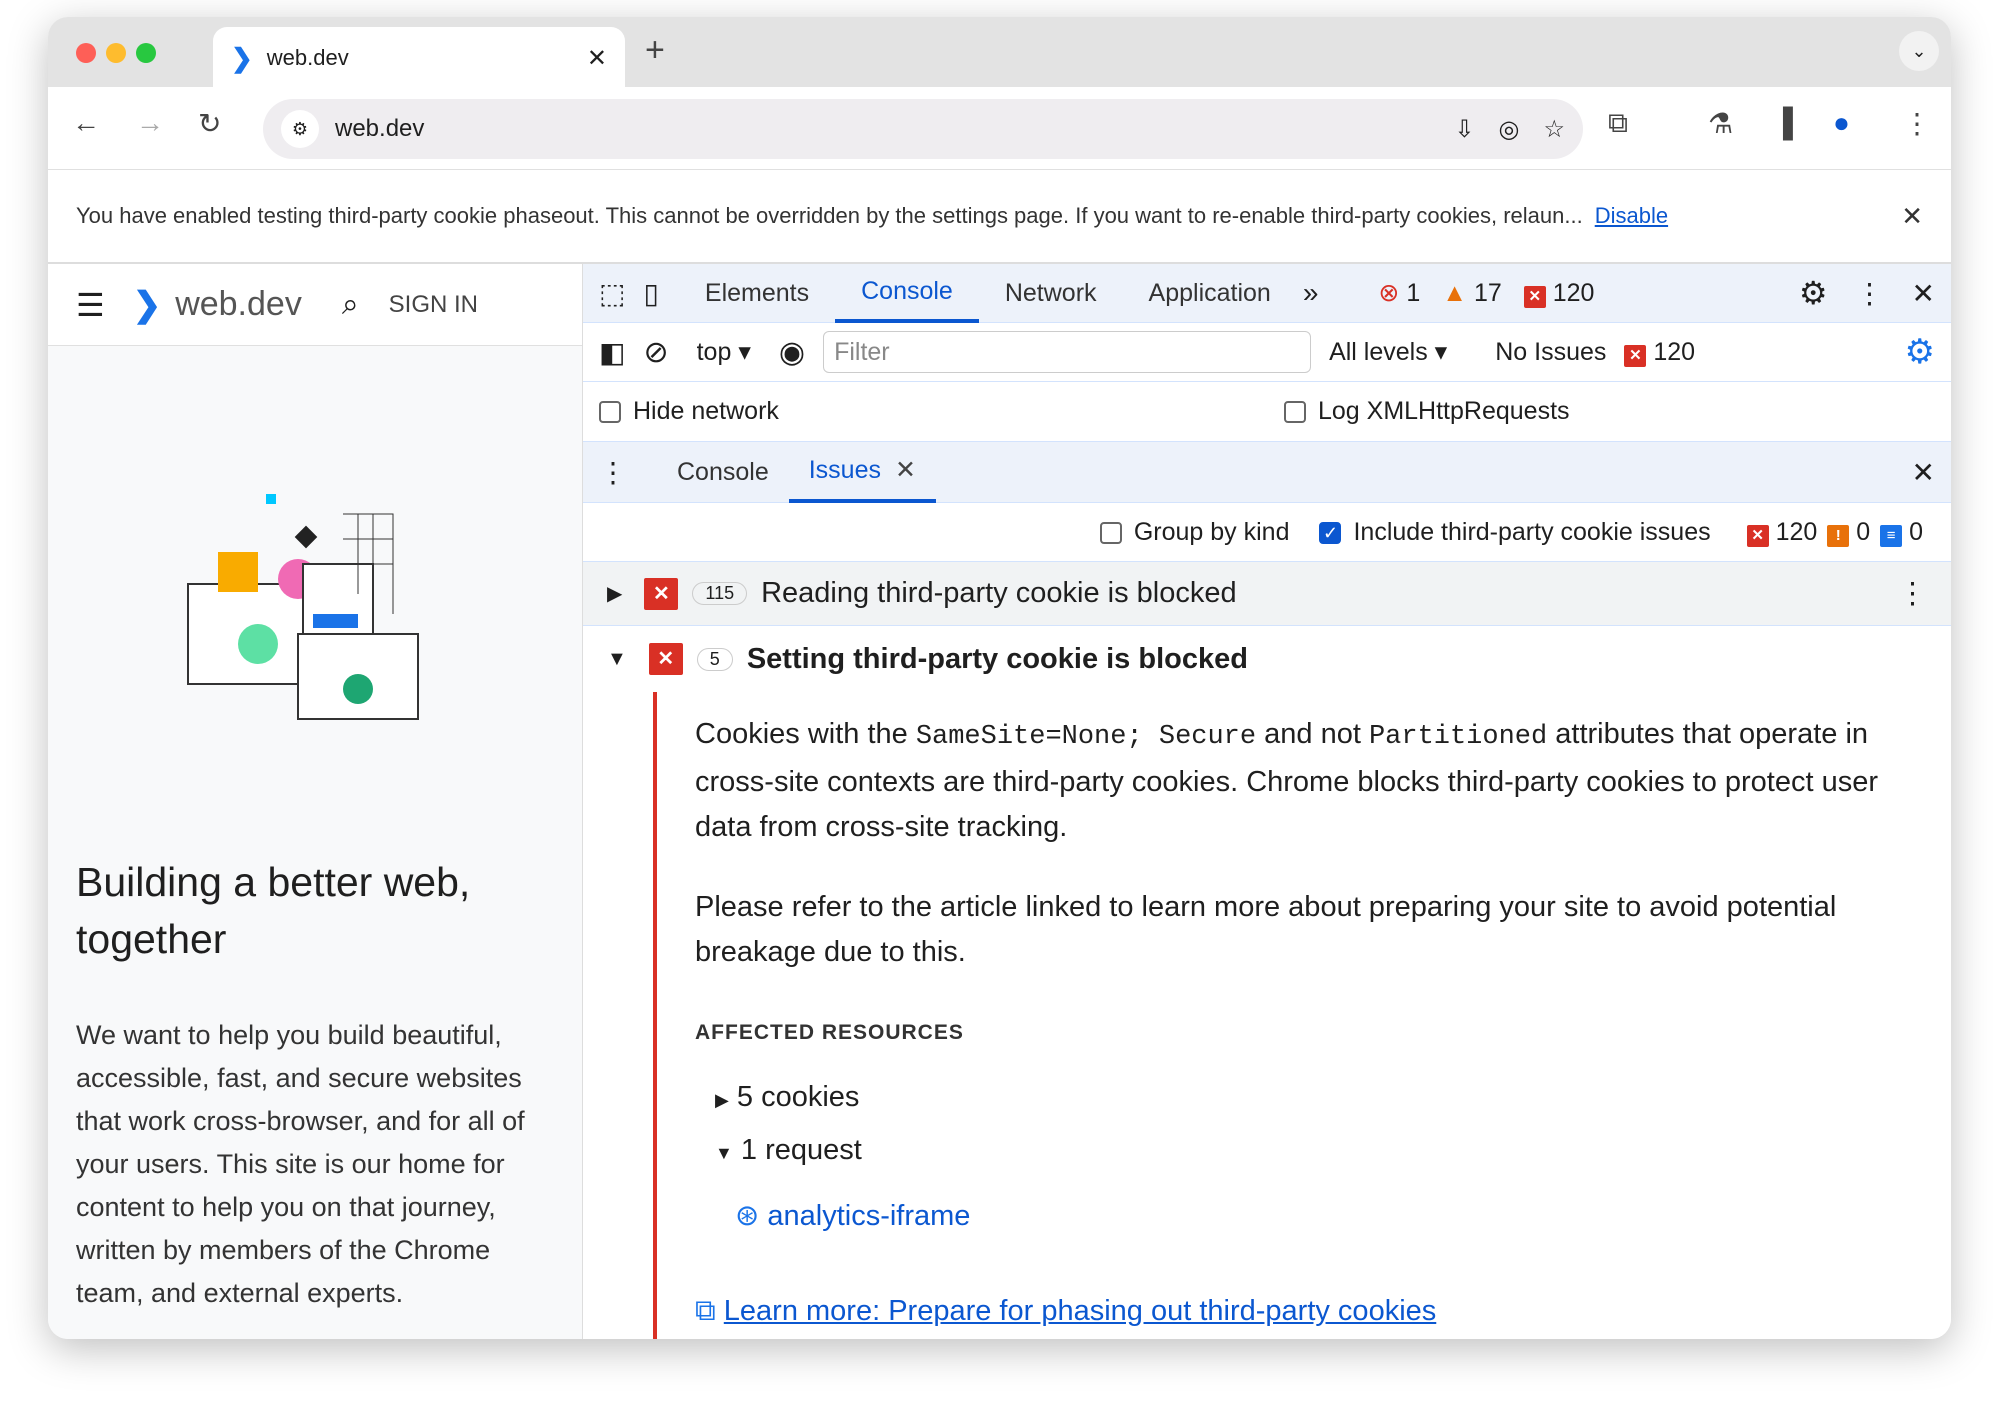  I want to click on tab-application: Application, so click(1210, 293).